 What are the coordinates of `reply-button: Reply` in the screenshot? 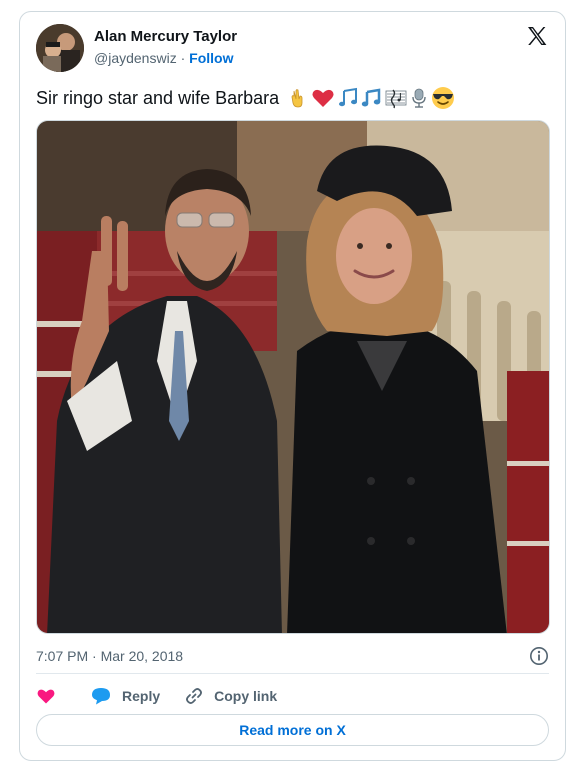 It's located at (125, 696).